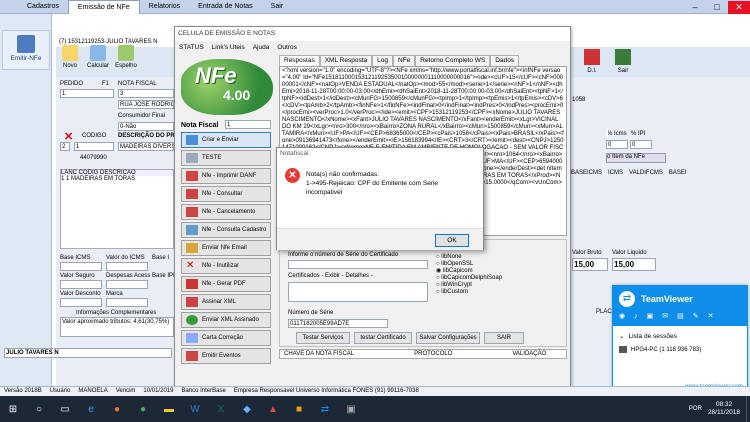  What do you see at coordinates (711, 316) in the screenshot?
I see `close-session-icon: ✕` at bounding box center [711, 316].